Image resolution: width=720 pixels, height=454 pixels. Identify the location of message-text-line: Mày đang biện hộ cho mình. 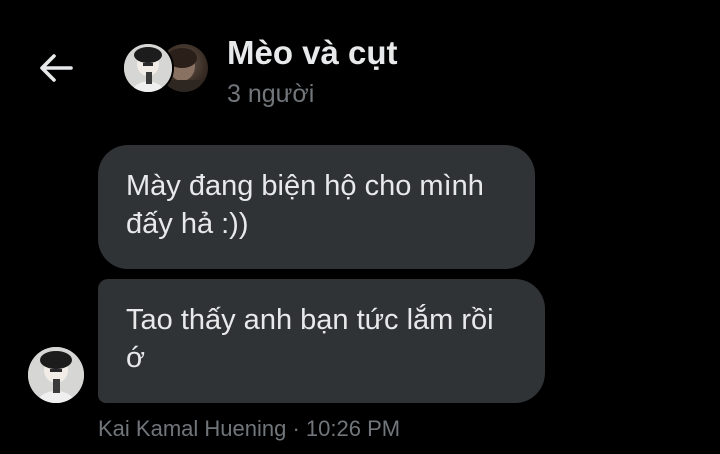
(305, 186).